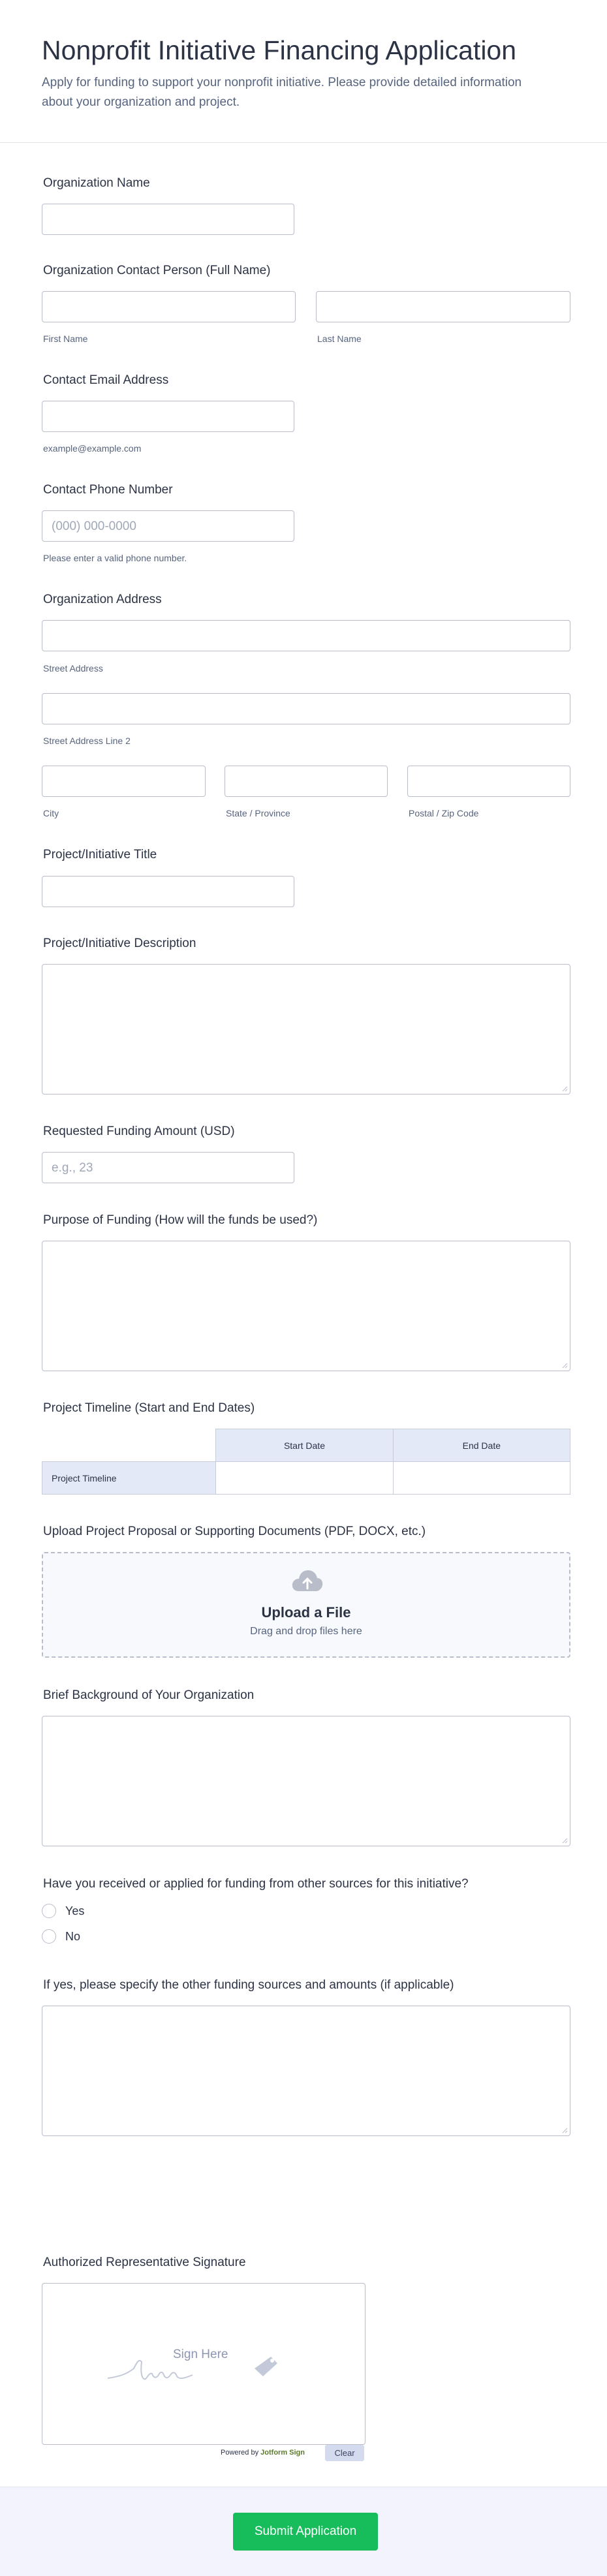  I want to click on org-name-input, so click(168, 219).